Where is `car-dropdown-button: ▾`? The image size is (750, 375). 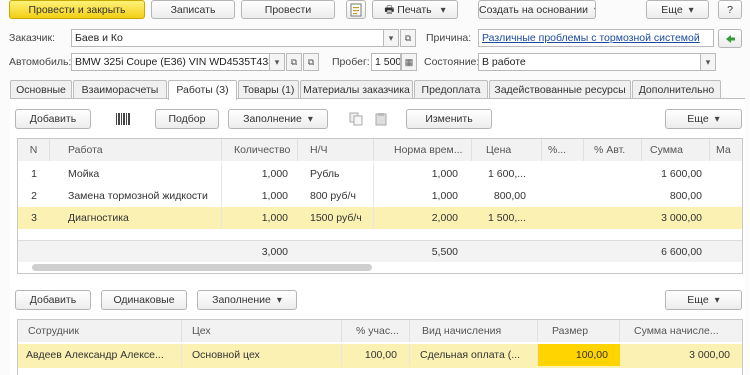 car-dropdown-button: ▾ is located at coordinates (277, 62).